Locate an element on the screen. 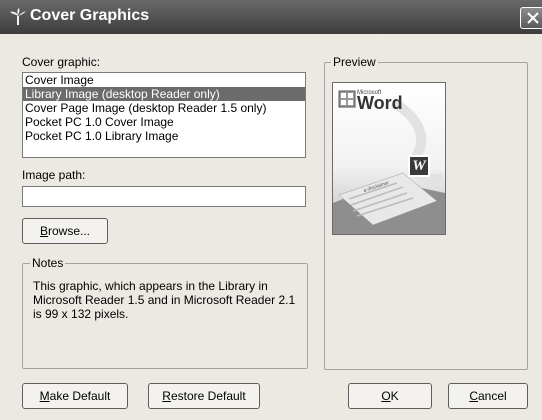  notes-legend: Notes is located at coordinates (48, 263).